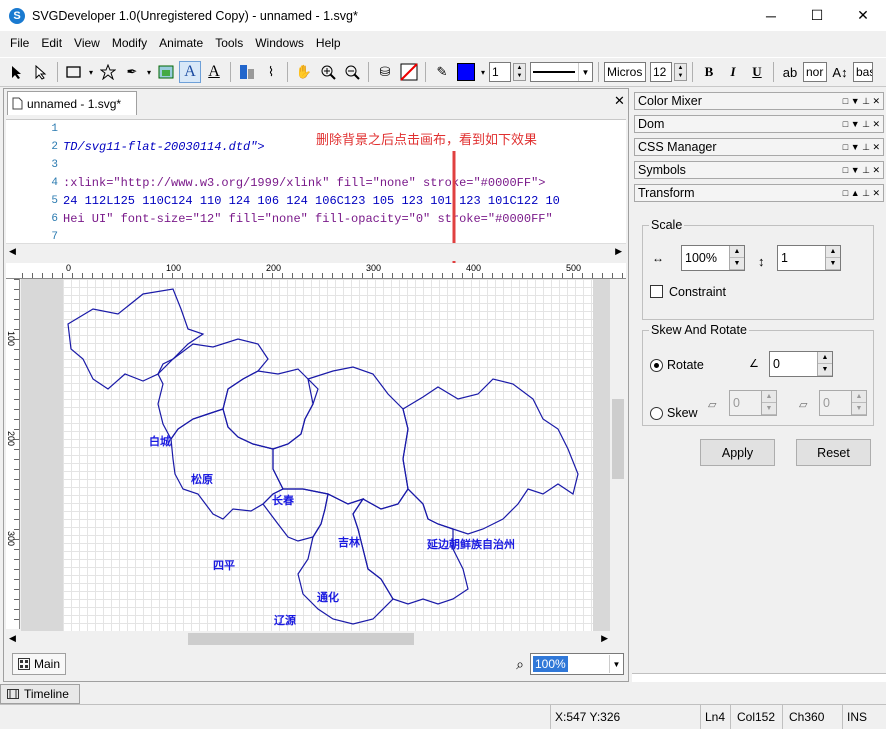 This screenshot has height=729, width=886. I want to click on menu-tools: Tools, so click(229, 43).